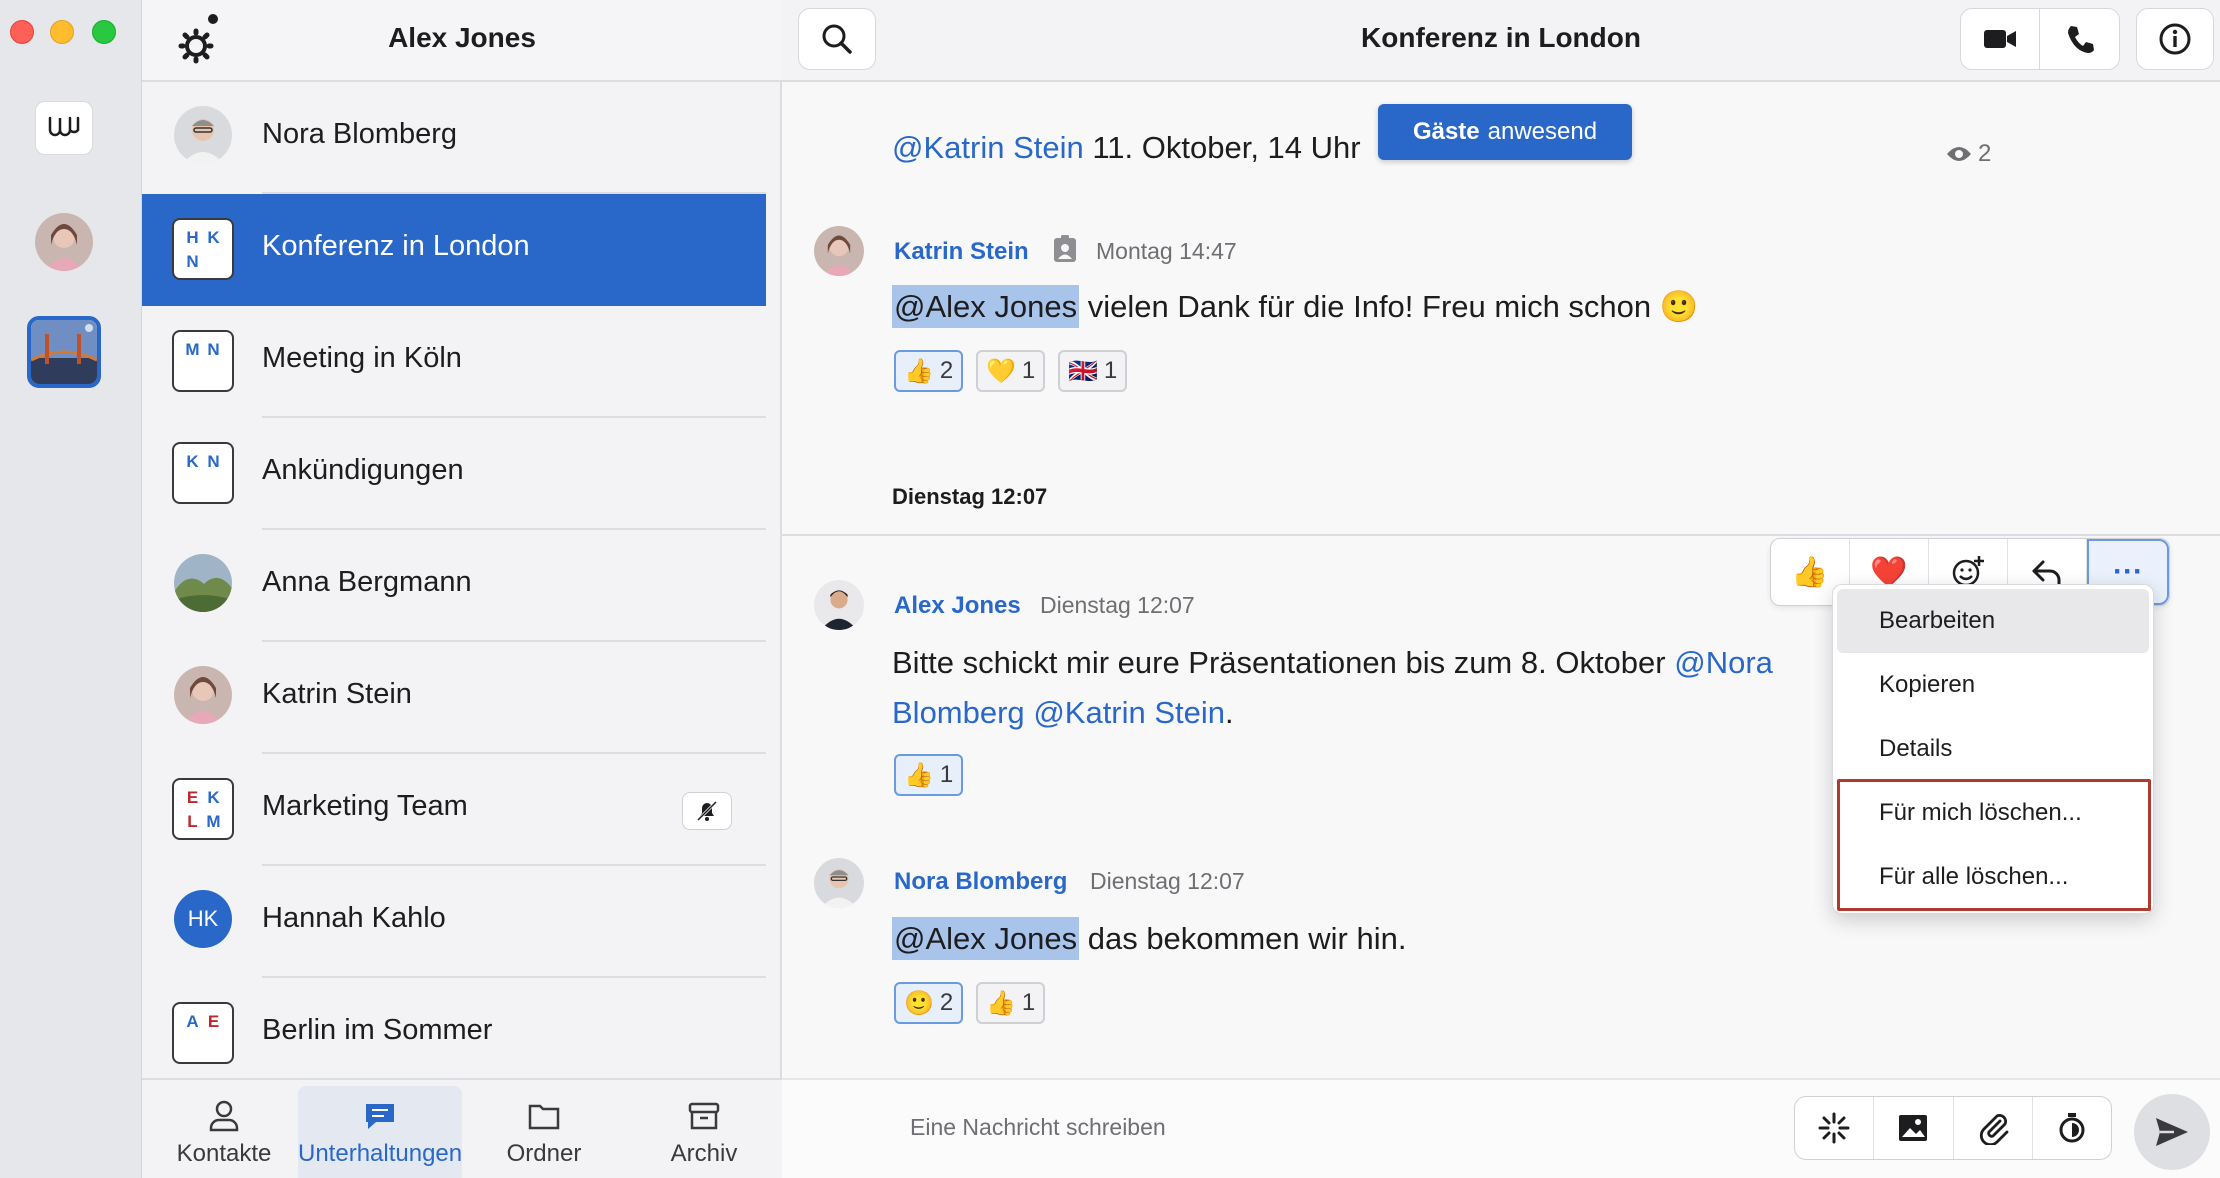 The height and width of the screenshot is (1178, 2220). Describe the element at coordinates (1149, 939) in the screenshot. I see `message-text: @Alex Jones das bekommen wir hin.` at that location.